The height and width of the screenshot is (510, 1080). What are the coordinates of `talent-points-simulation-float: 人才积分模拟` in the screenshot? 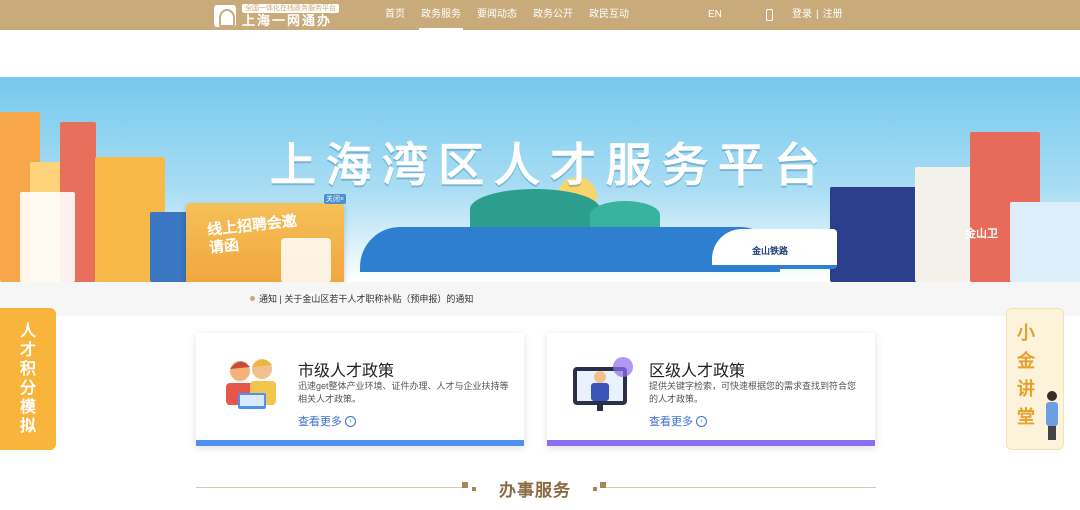 It's located at (28, 379).